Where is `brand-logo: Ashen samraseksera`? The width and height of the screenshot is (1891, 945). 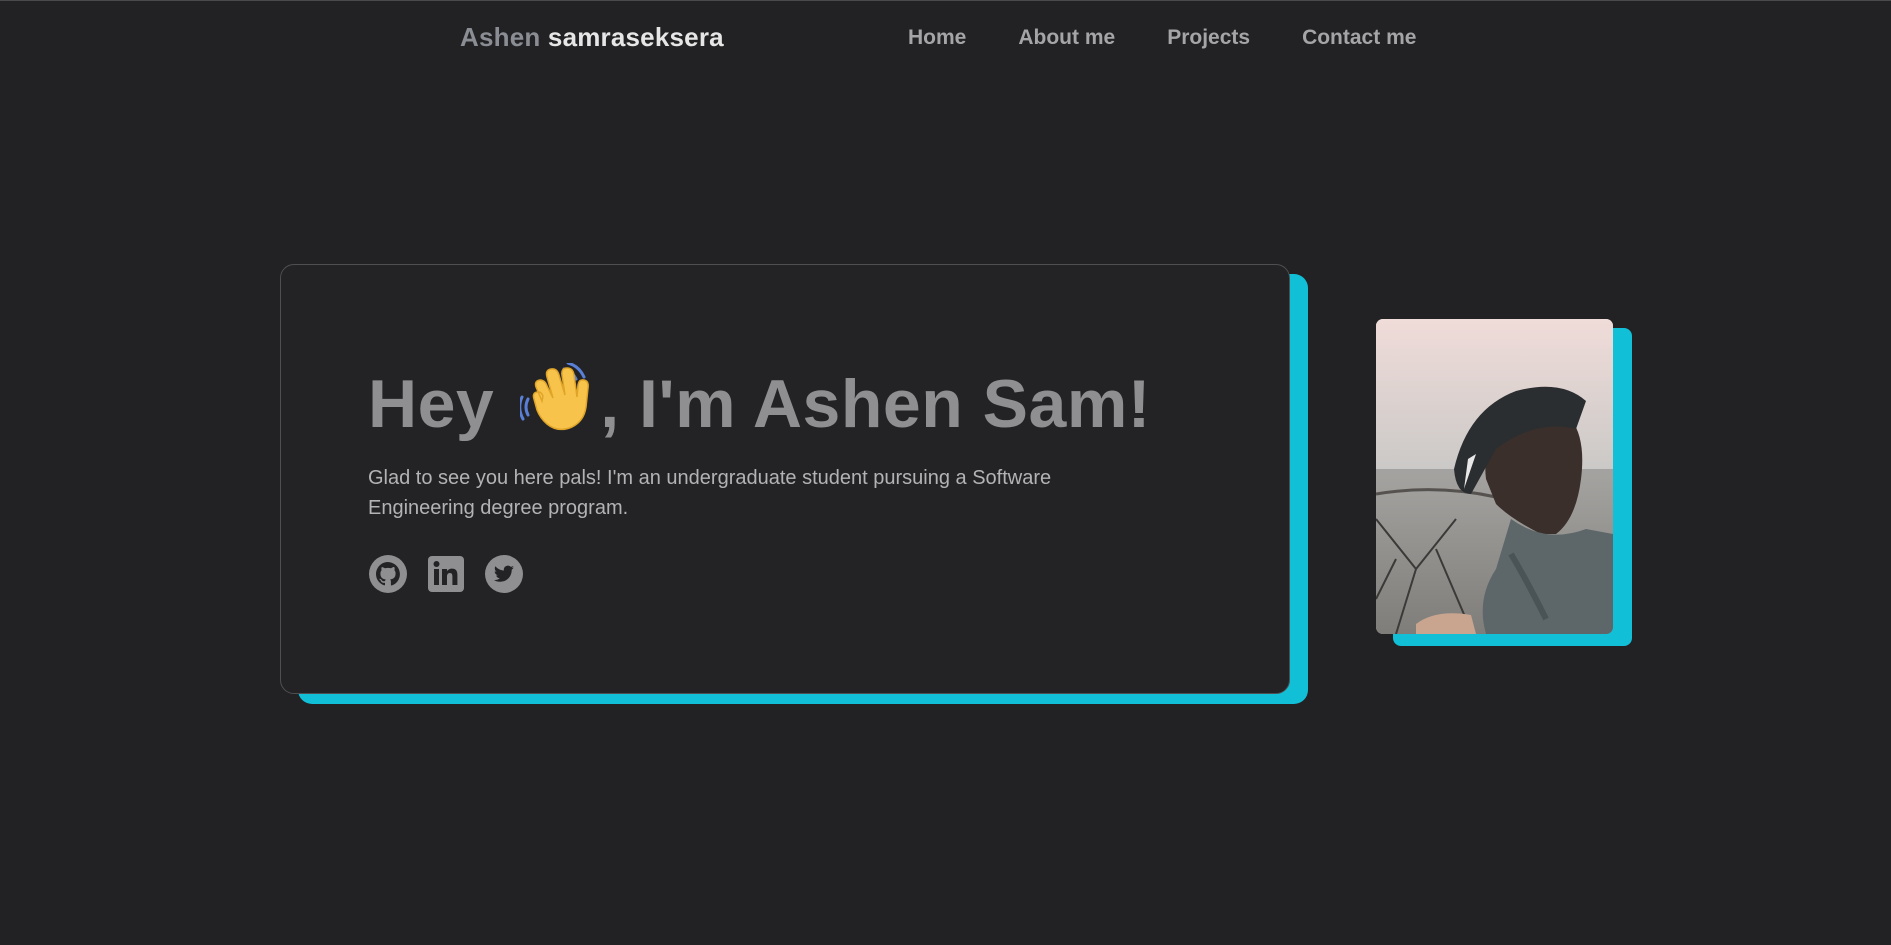 brand-logo: Ashen samraseksera is located at coordinates (592, 37).